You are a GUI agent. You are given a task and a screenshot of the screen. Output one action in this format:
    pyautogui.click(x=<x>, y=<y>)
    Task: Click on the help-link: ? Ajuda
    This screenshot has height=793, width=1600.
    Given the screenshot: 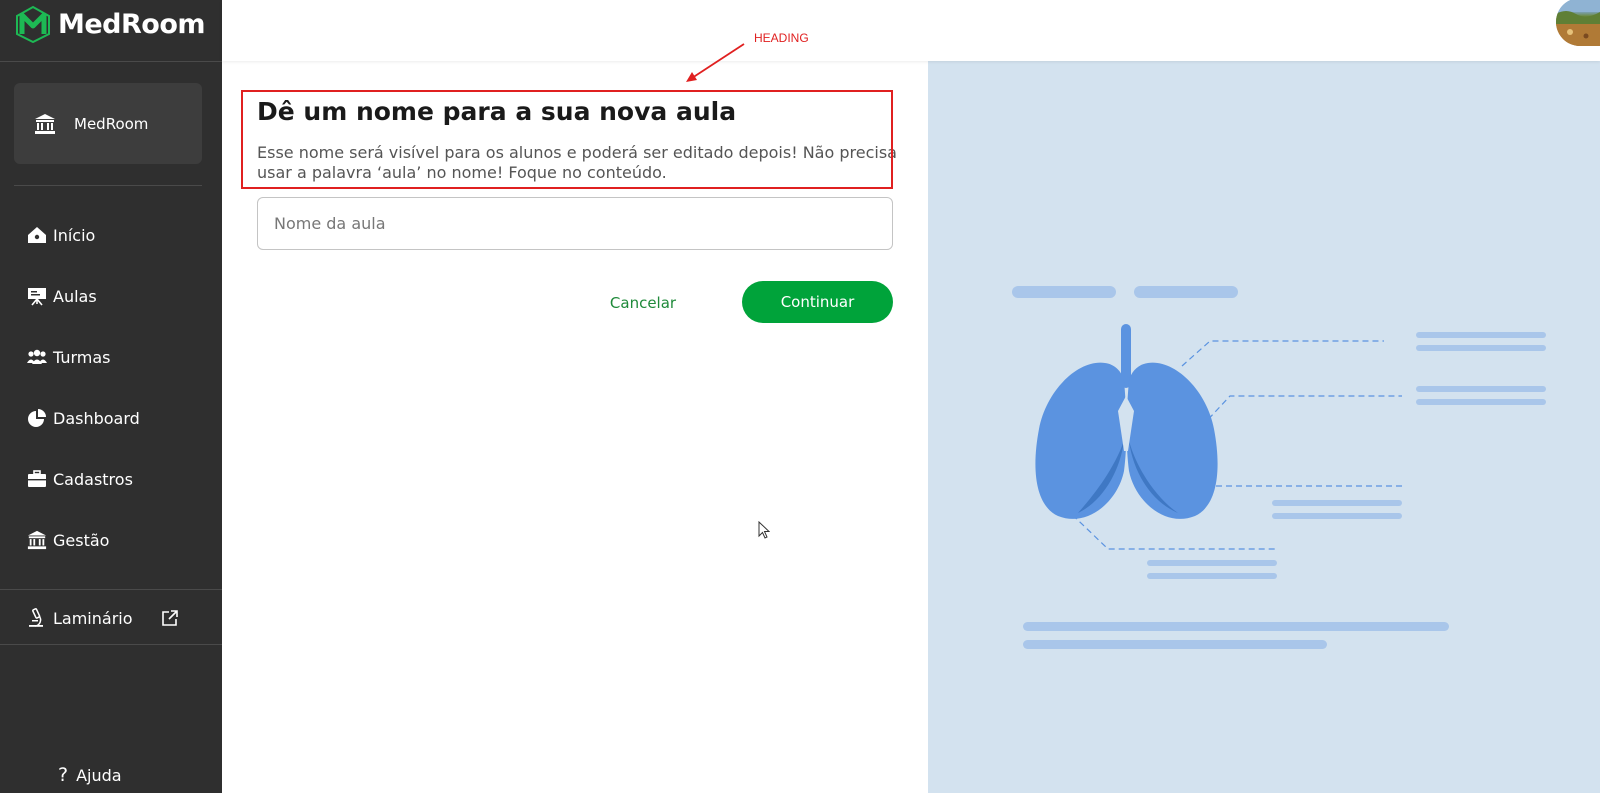 What is the action you would take?
    pyautogui.click(x=90, y=775)
    